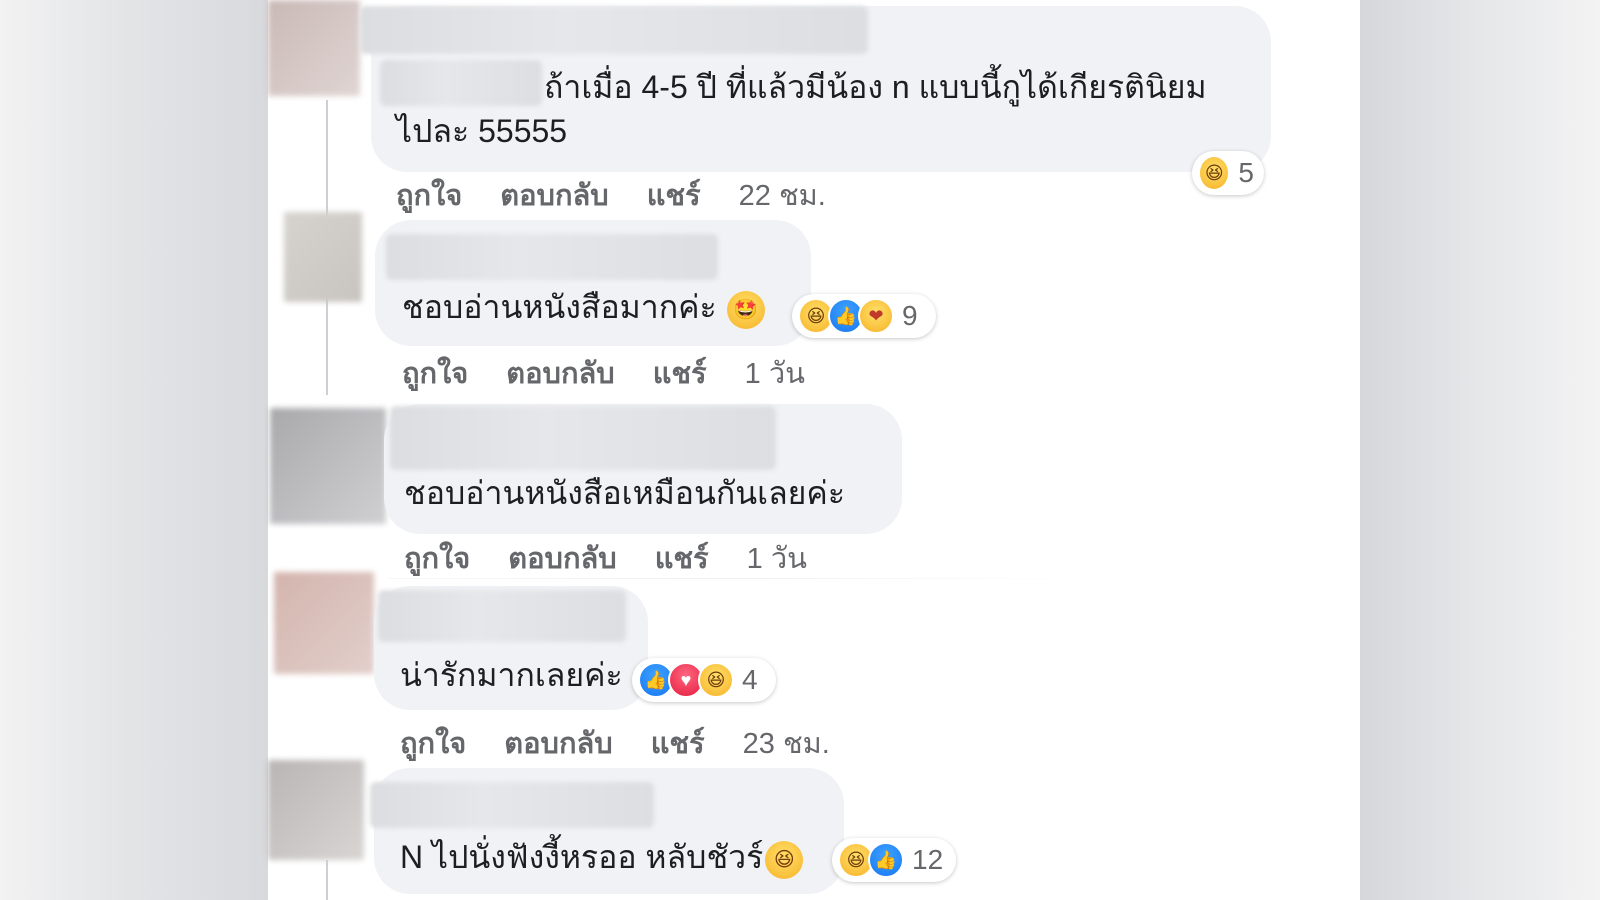 The height and width of the screenshot is (900, 1600). What do you see at coordinates (782, 195) in the screenshot?
I see `timestamp: 22 ชม.` at bounding box center [782, 195].